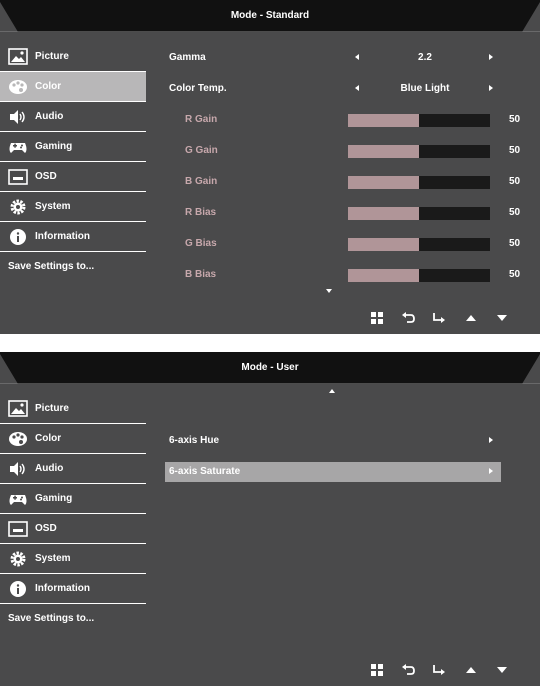 The height and width of the screenshot is (688, 540). Describe the element at coordinates (205, 471) in the screenshot. I see `six-axis-saturate-label: 6-axis Saturate` at that location.